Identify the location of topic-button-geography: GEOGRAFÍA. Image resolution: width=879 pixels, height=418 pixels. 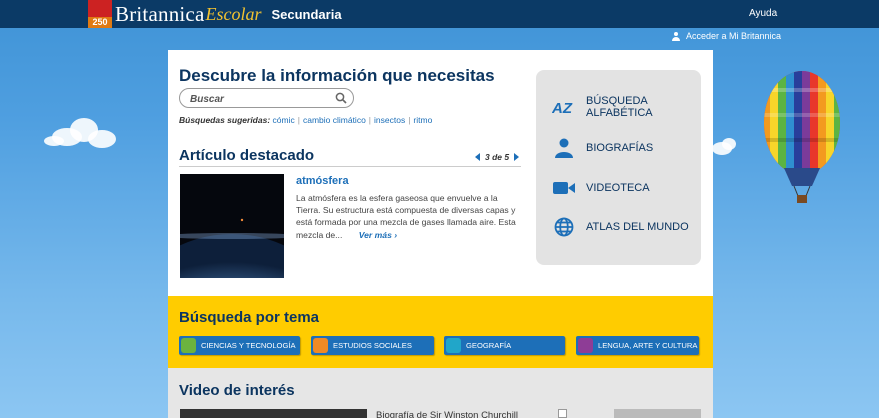
(504, 345).